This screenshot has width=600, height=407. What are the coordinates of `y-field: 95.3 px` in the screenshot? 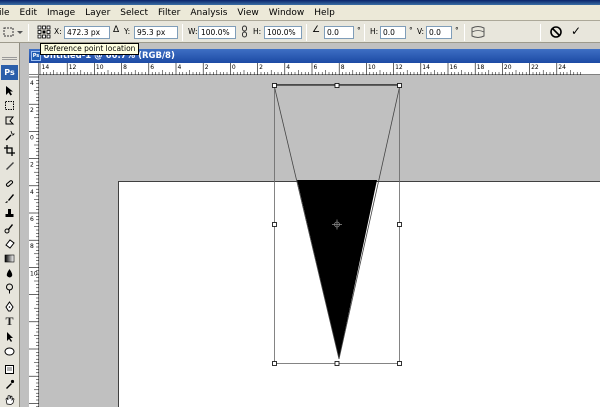 It's located at (156, 32).